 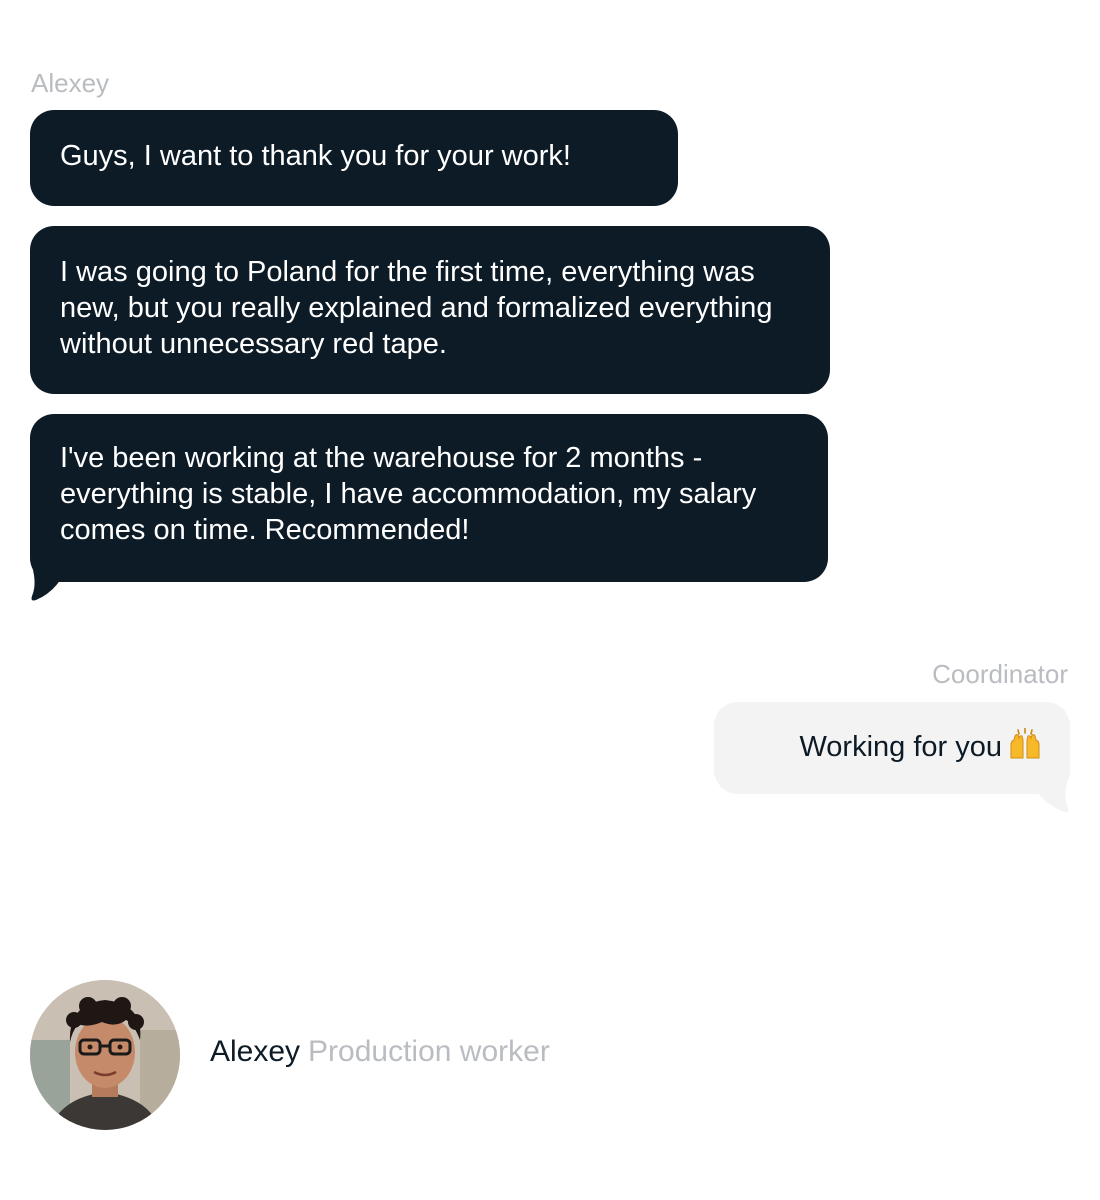 What do you see at coordinates (315, 156) in the screenshot?
I see `message-text: Guys, I want to thank you for your work!` at bounding box center [315, 156].